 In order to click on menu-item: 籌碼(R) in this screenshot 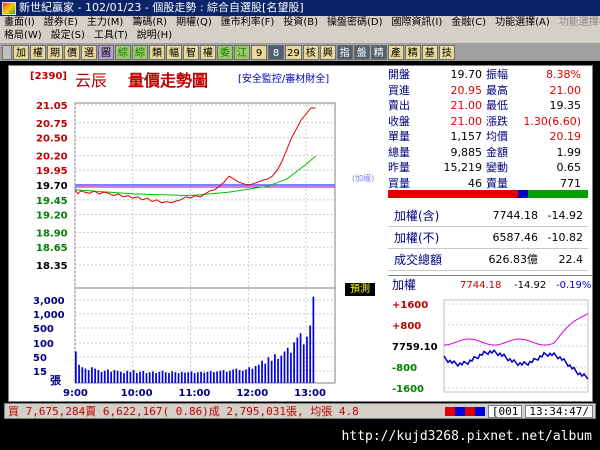, I will do `click(149, 22)`.